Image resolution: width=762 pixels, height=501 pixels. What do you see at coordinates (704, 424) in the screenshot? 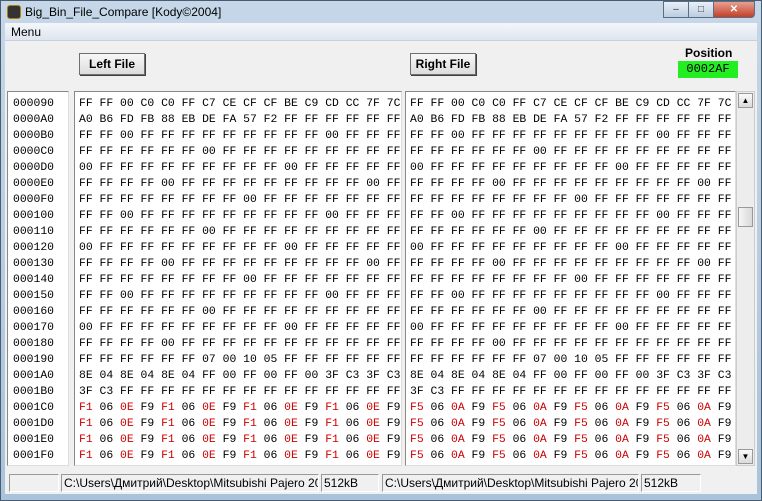
I see `hex-byte: 0A` at bounding box center [704, 424].